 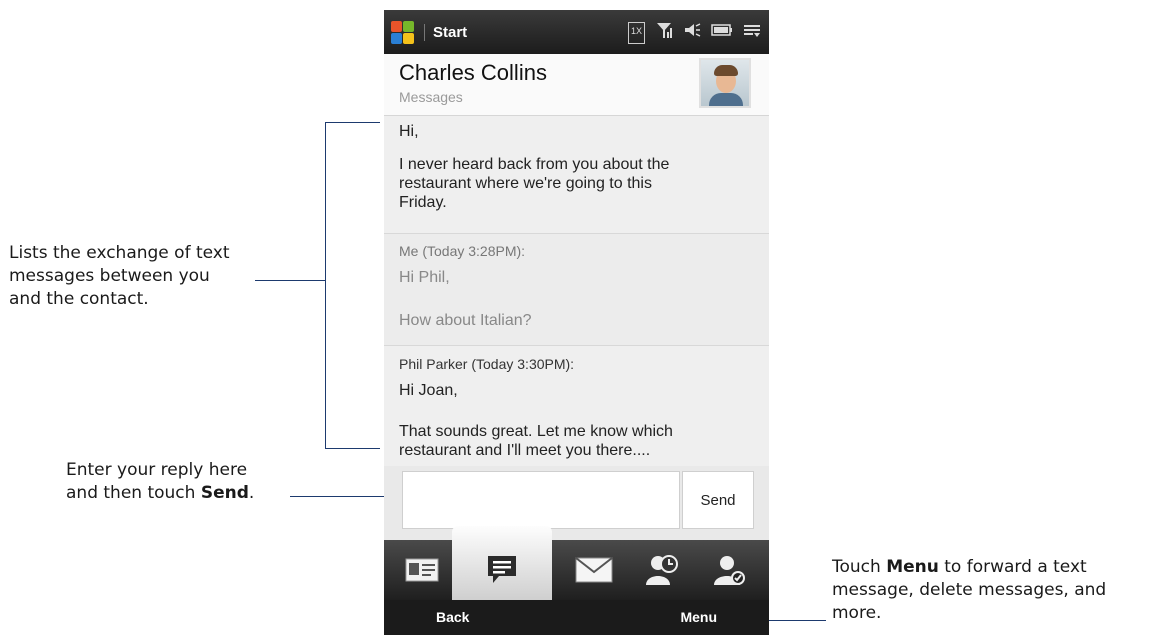 What do you see at coordinates (536, 431) in the screenshot?
I see `message-body-line: That sounds great. Let me know which` at bounding box center [536, 431].